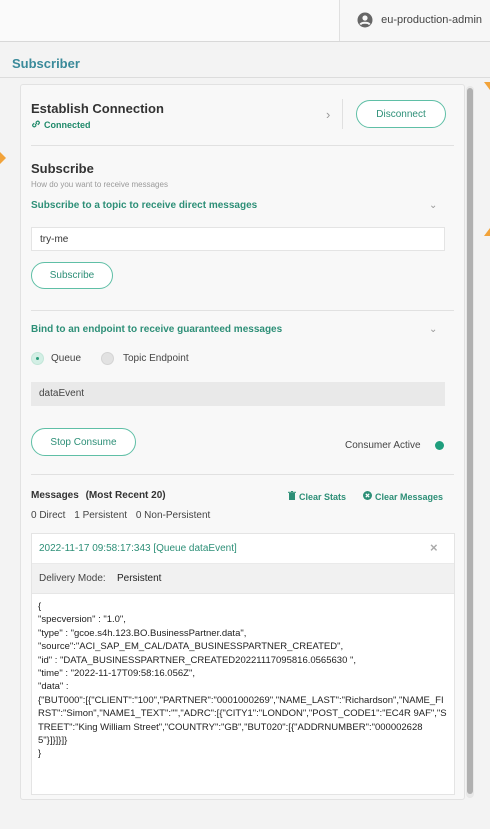  Describe the element at coordinates (173, 515) in the screenshot. I see `count-non-persistent: 0 Non-Persistent` at that location.